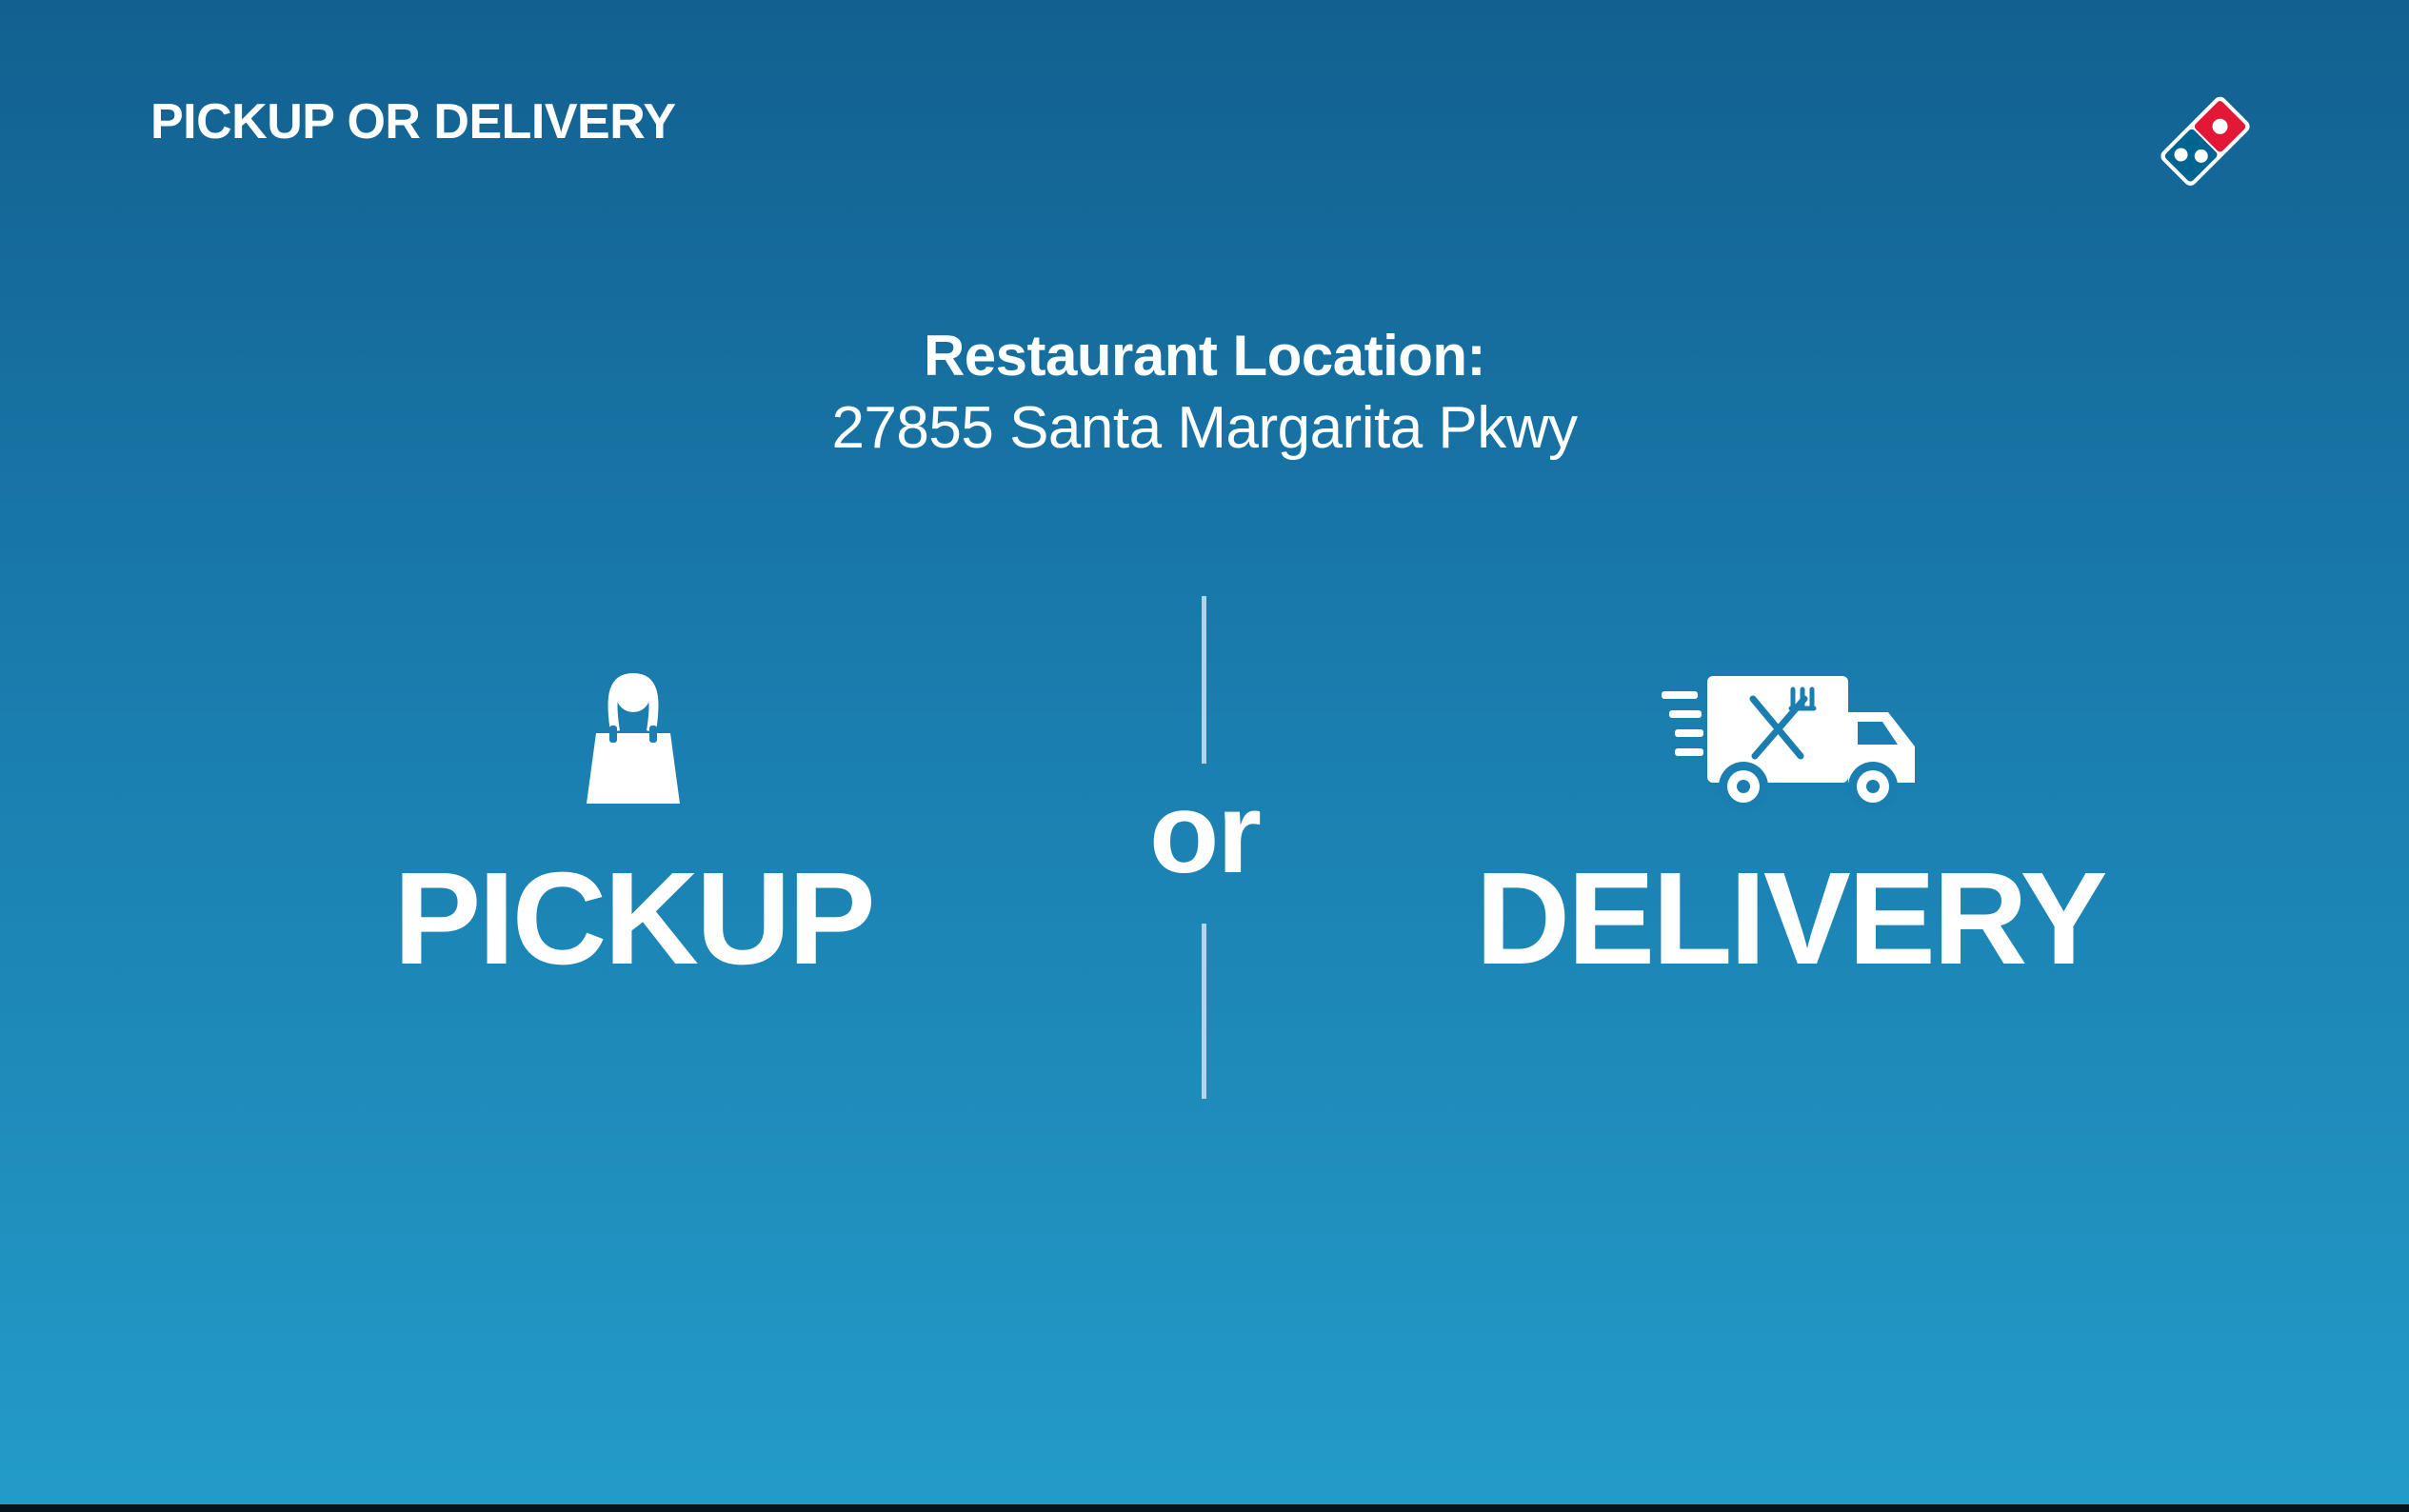 The width and height of the screenshot is (2409, 1512). What do you see at coordinates (413, 121) in the screenshot?
I see `page-title: PICKUP OR DELIVERY` at bounding box center [413, 121].